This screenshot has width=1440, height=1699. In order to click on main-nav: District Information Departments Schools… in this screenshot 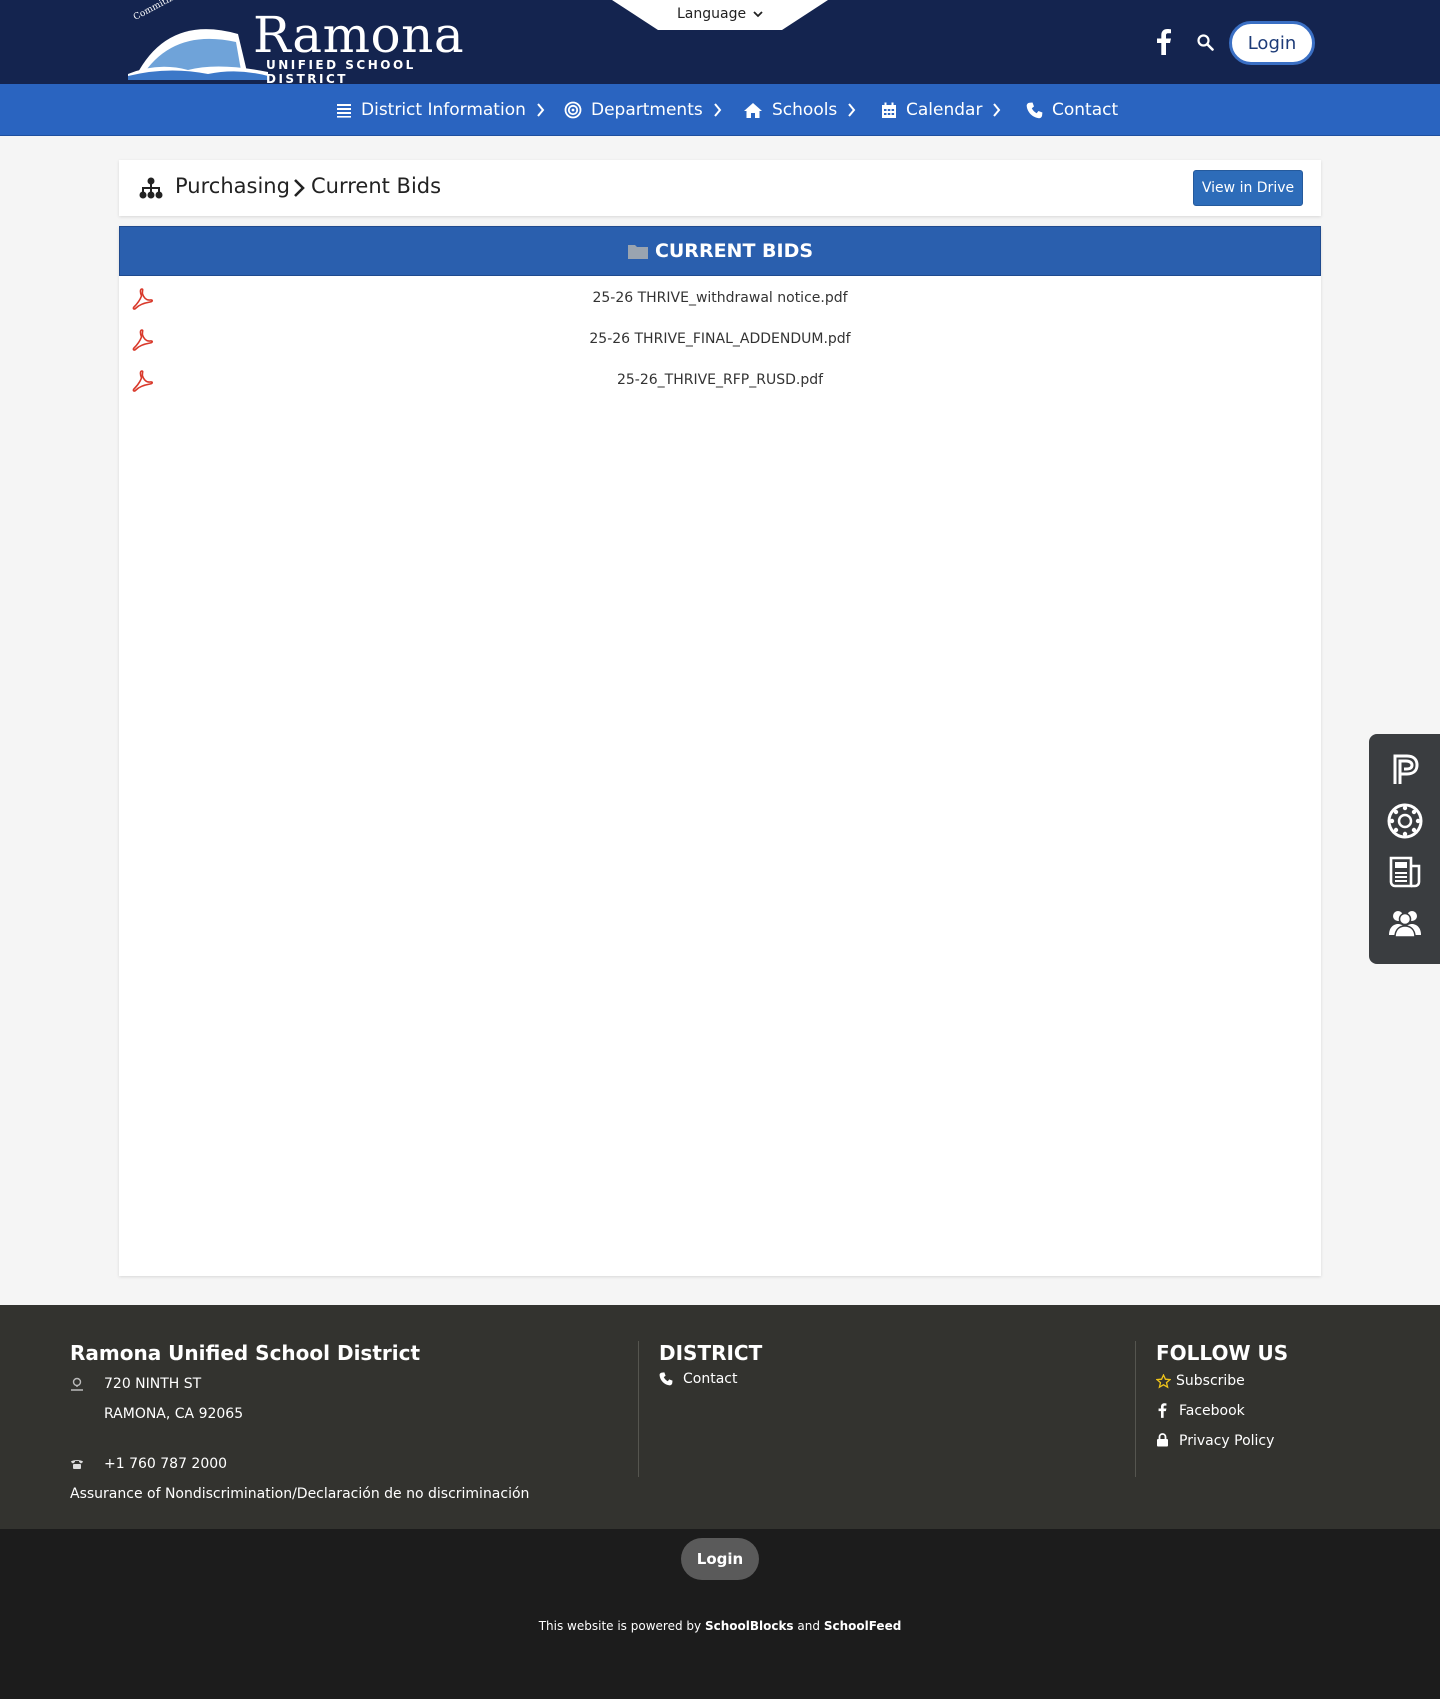, I will do `click(720, 110)`.